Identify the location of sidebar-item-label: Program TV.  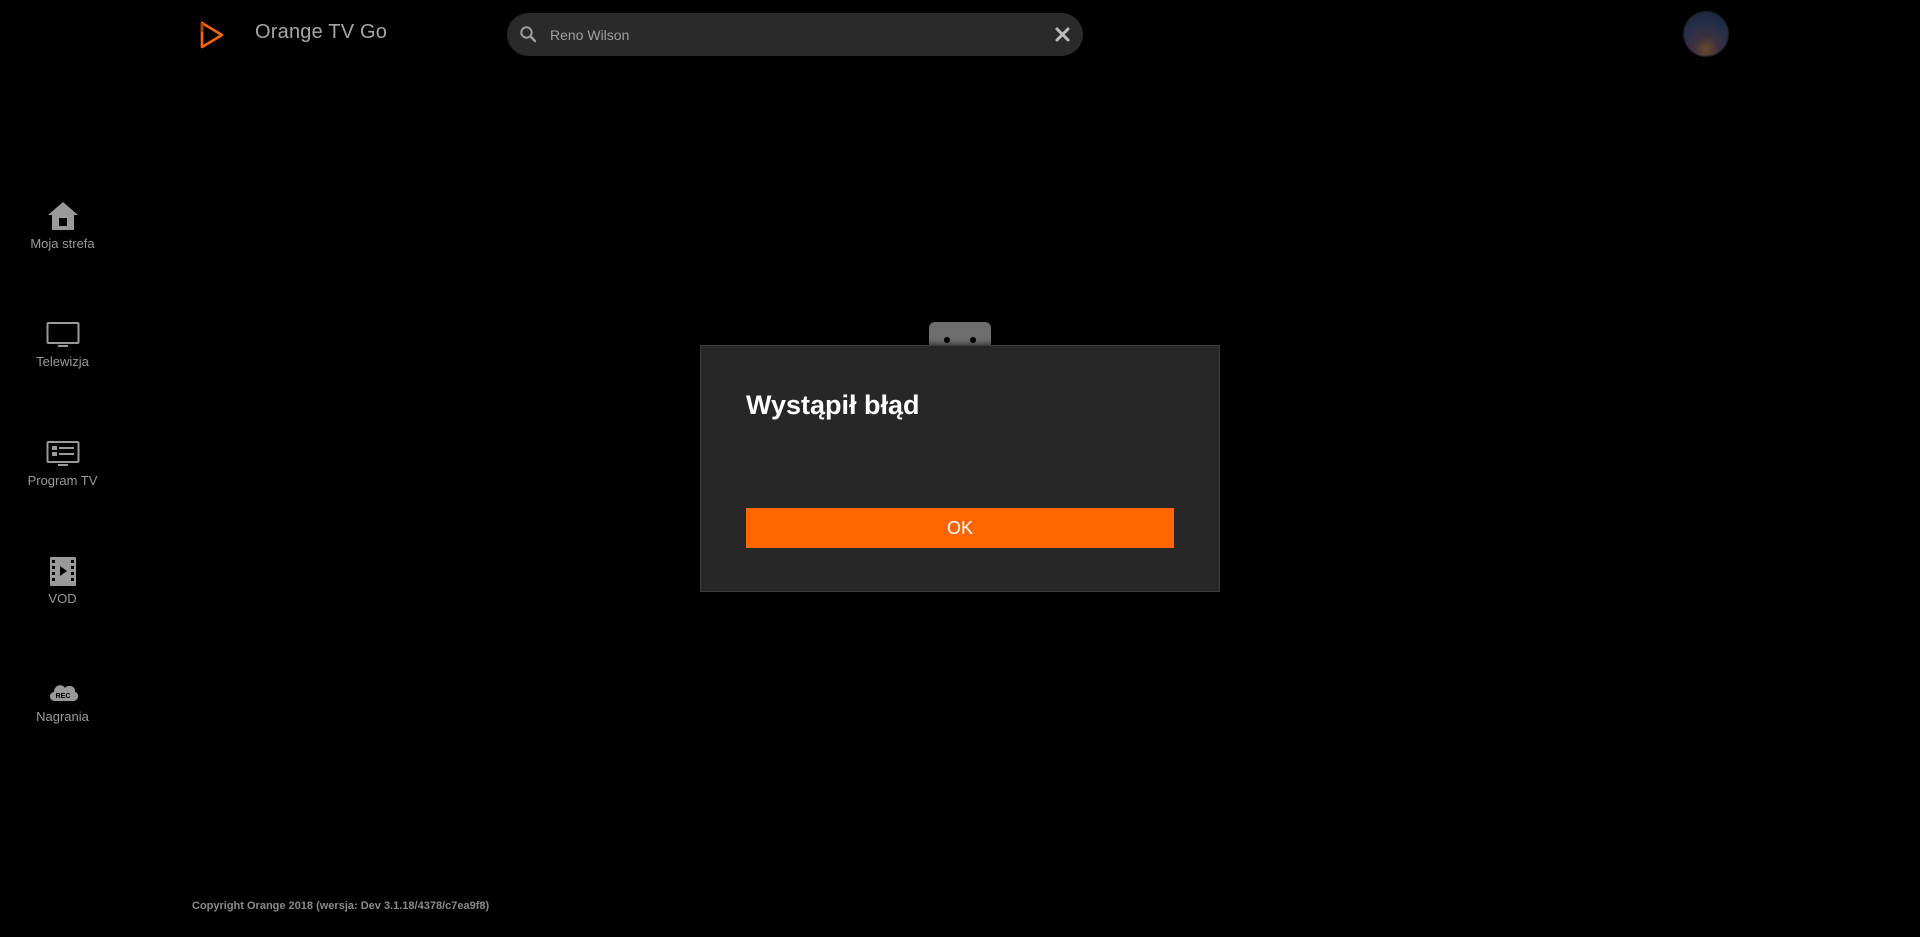
(62, 480).